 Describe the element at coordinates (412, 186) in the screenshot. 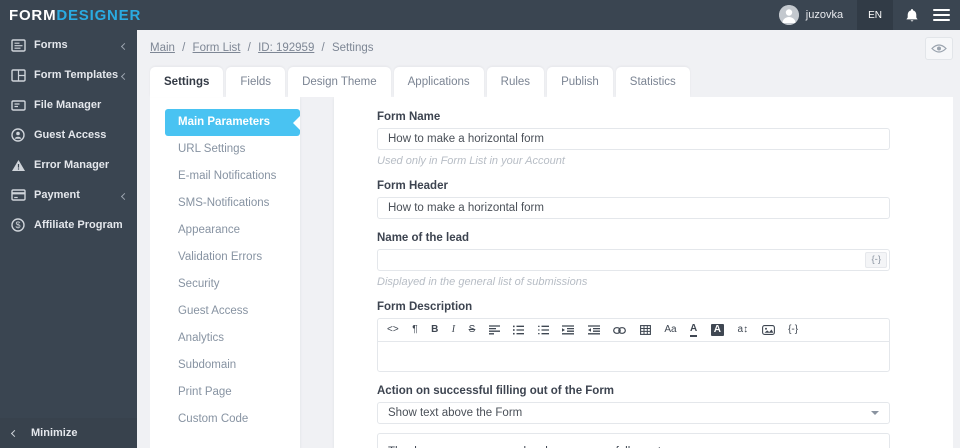

I see `form-header-label: Form Header` at that location.